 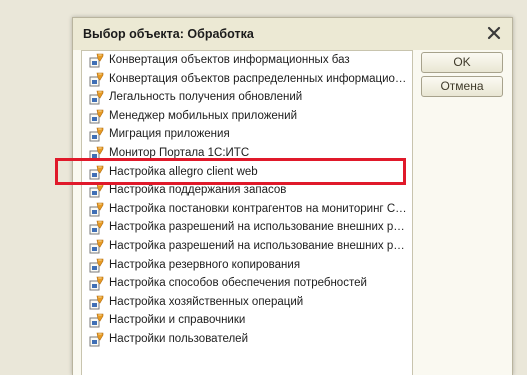 I want to click on list-item: Настройка резервного копирования, so click(x=247, y=265).